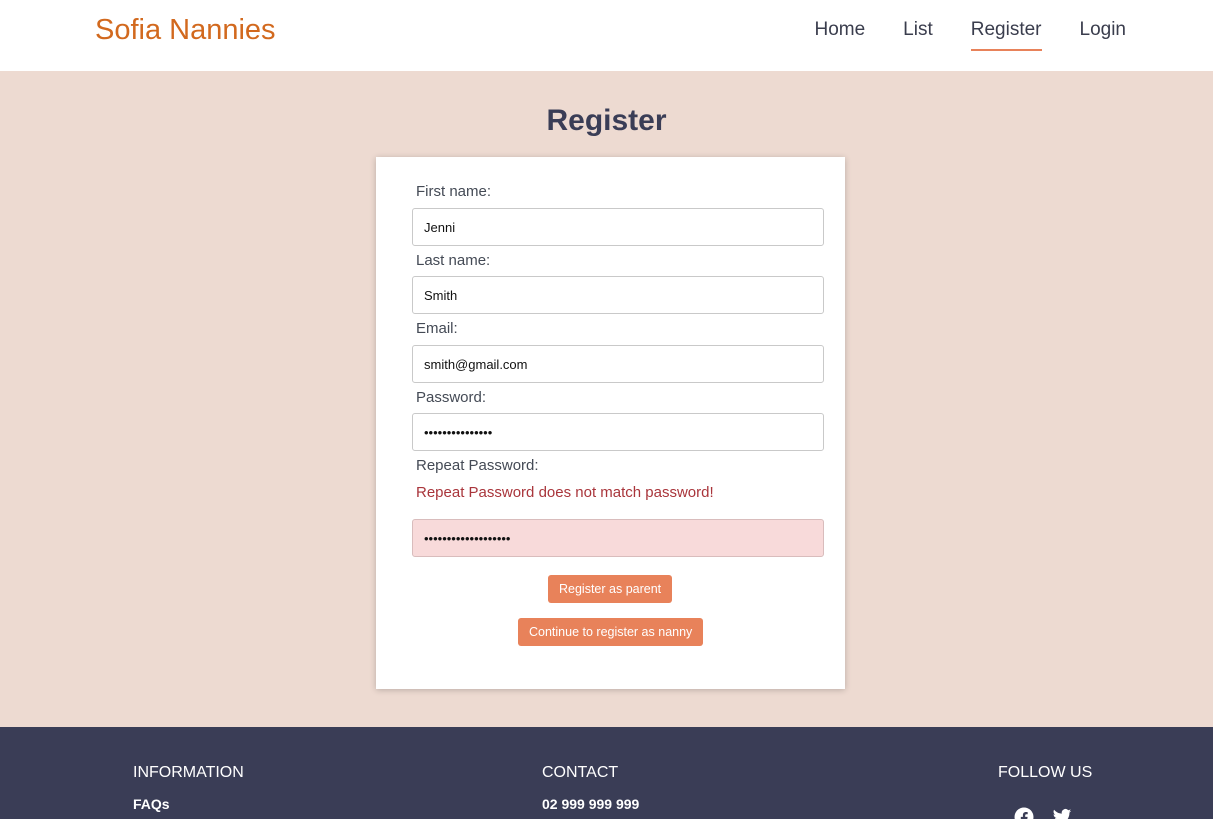 Image resolution: width=1213 pixels, height=819 pixels. Describe the element at coordinates (1024, 813) in the screenshot. I see `facebook-icon` at that location.